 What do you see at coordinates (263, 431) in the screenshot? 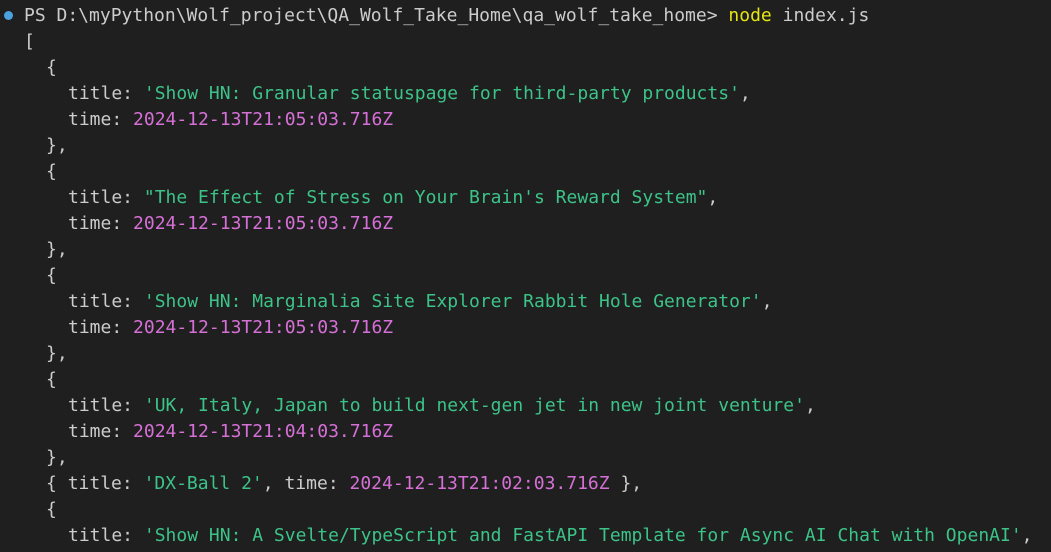
I see `entry-time: 2024-12-13T21:04:03.716Z` at bounding box center [263, 431].